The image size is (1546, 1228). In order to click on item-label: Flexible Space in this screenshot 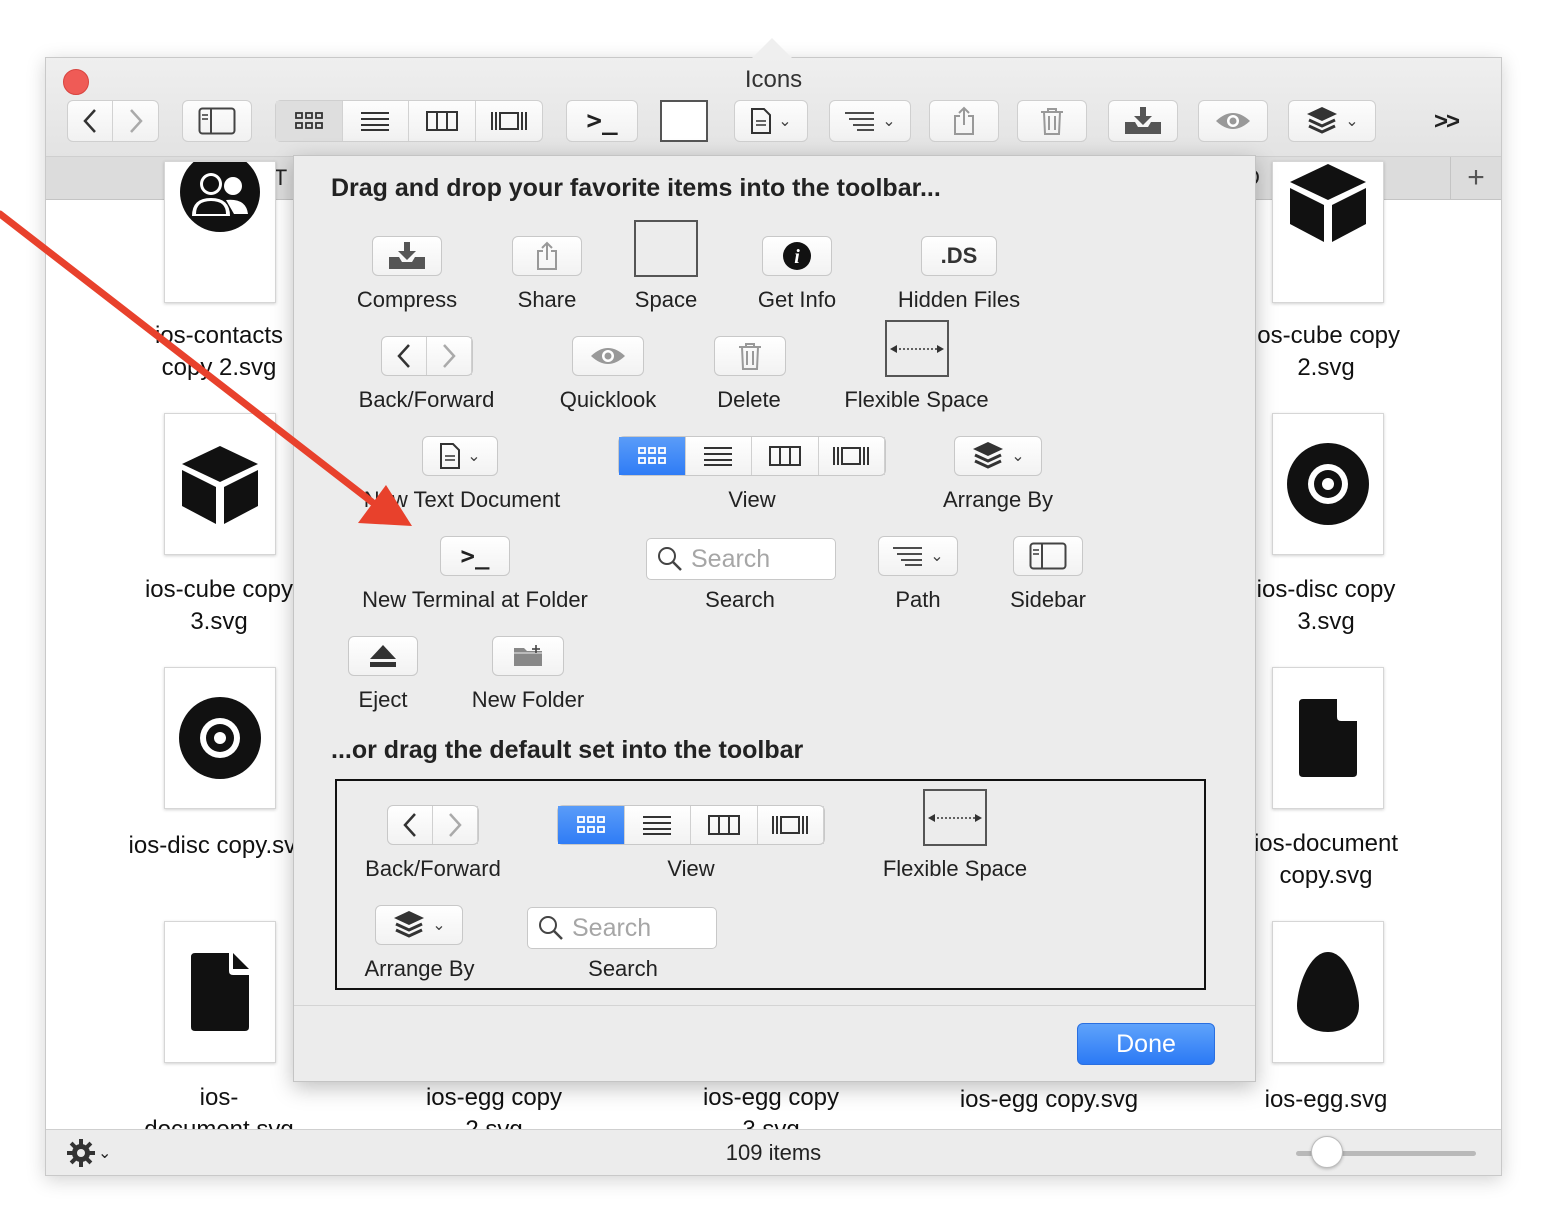, I will do `click(955, 868)`.